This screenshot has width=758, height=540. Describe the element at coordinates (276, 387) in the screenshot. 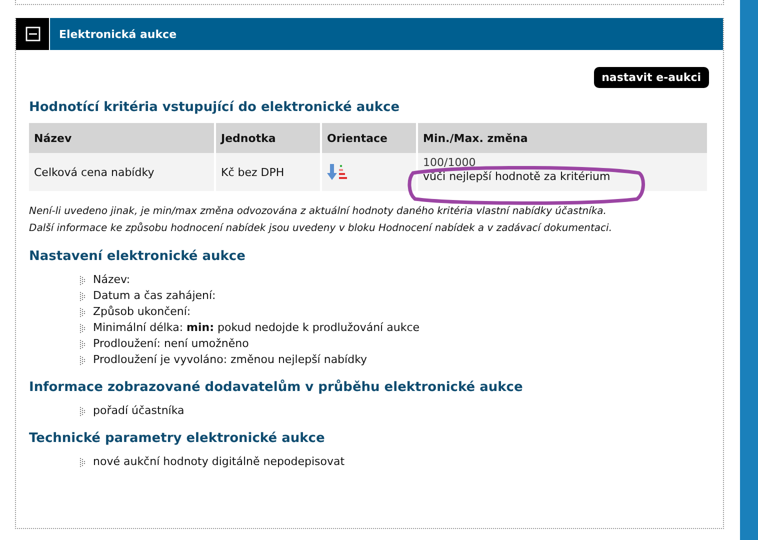

I see `section-heading: Informace zobrazované dodavatelům v průběhu elektronické aukce` at that location.